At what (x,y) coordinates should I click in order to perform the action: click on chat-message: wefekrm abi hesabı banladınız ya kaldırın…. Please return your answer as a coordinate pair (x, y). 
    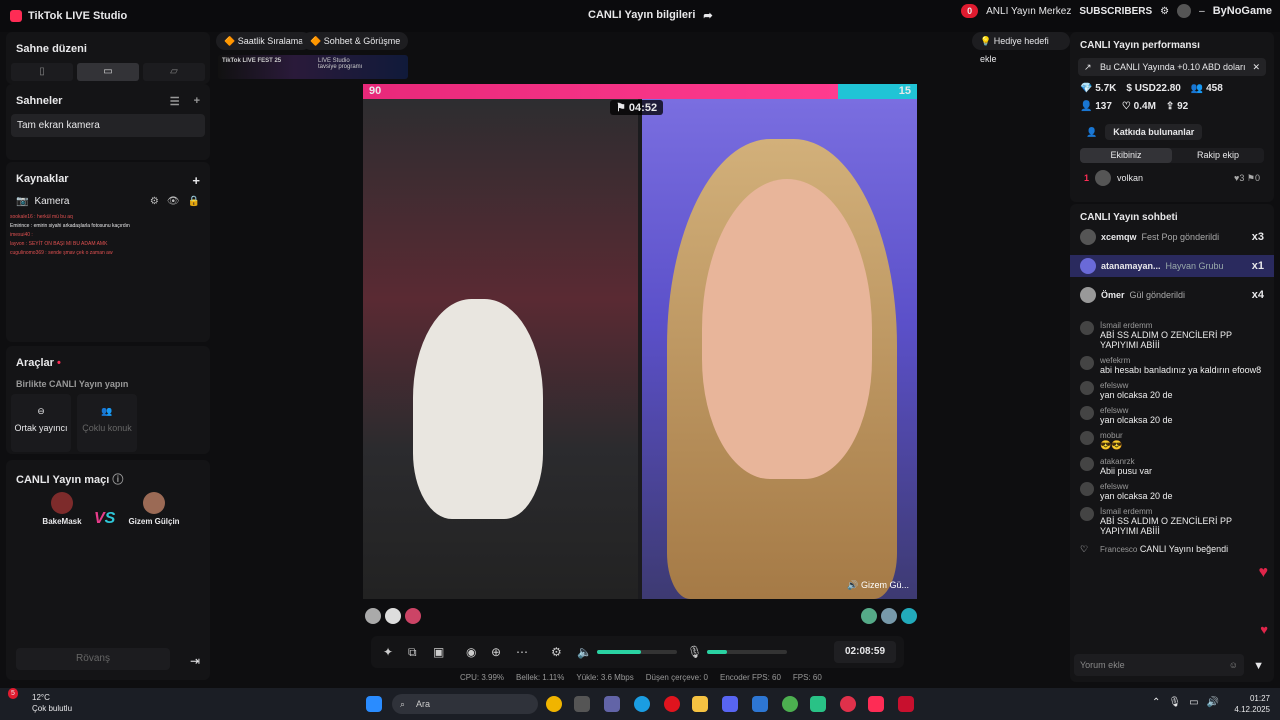
    Looking at the image, I should click on (1172, 365).